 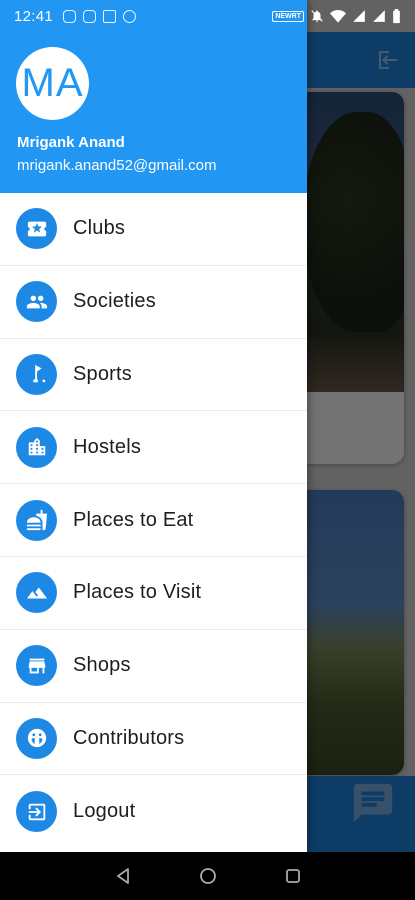 I want to click on menu-item-clubs: Clubs, so click(x=153, y=229).